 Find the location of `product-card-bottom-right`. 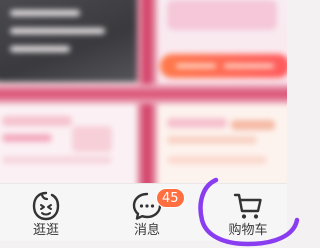

product-card-bottom-right is located at coordinates (222, 143).